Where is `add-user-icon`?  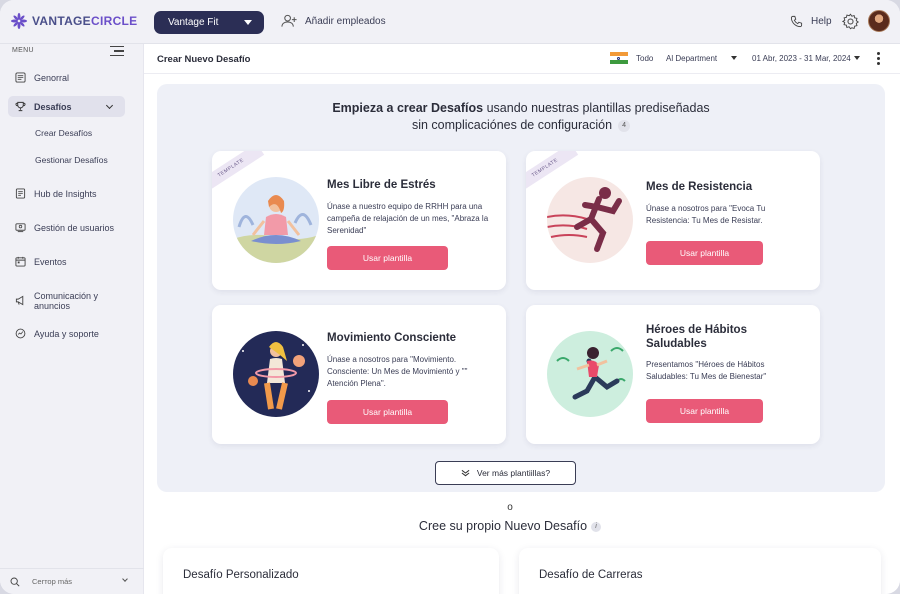 add-user-icon is located at coordinates (289, 20).